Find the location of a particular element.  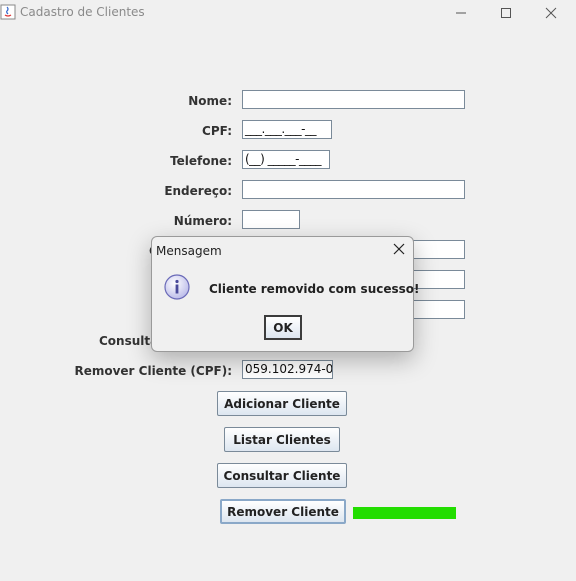

cpf-field: ___.___.___-__ is located at coordinates (287, 129).